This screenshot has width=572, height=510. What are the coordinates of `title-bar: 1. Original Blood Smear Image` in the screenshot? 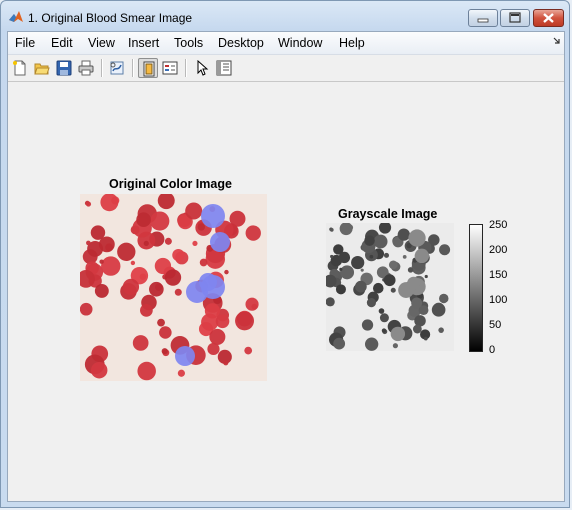 It's located at (285, 16).